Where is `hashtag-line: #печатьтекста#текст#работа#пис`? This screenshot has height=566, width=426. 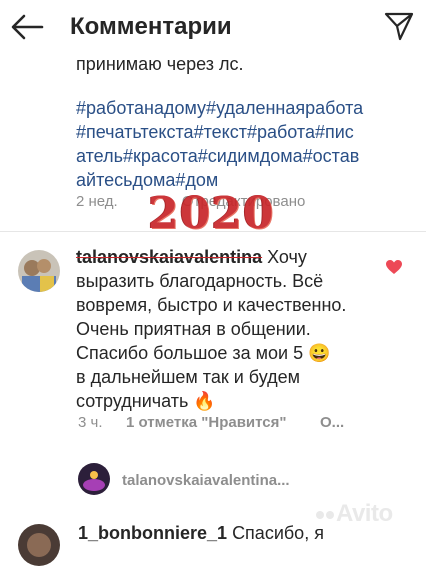
hashtag-line: #печатьтекста#текст#работа#пис is located at coordinates (215, 132).